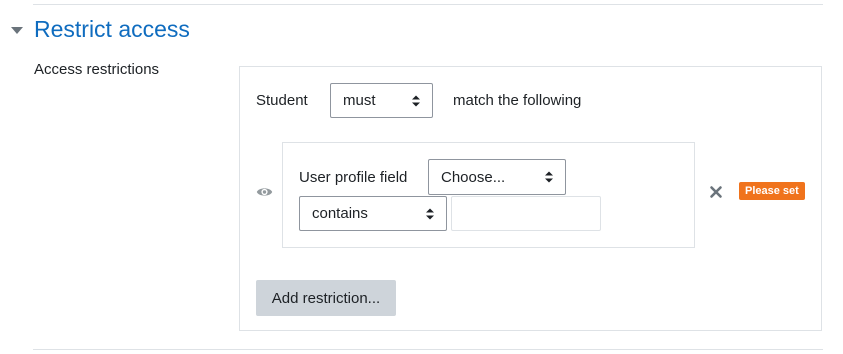  I want to click on match-suffix-label: match the following, so click(517, 100).